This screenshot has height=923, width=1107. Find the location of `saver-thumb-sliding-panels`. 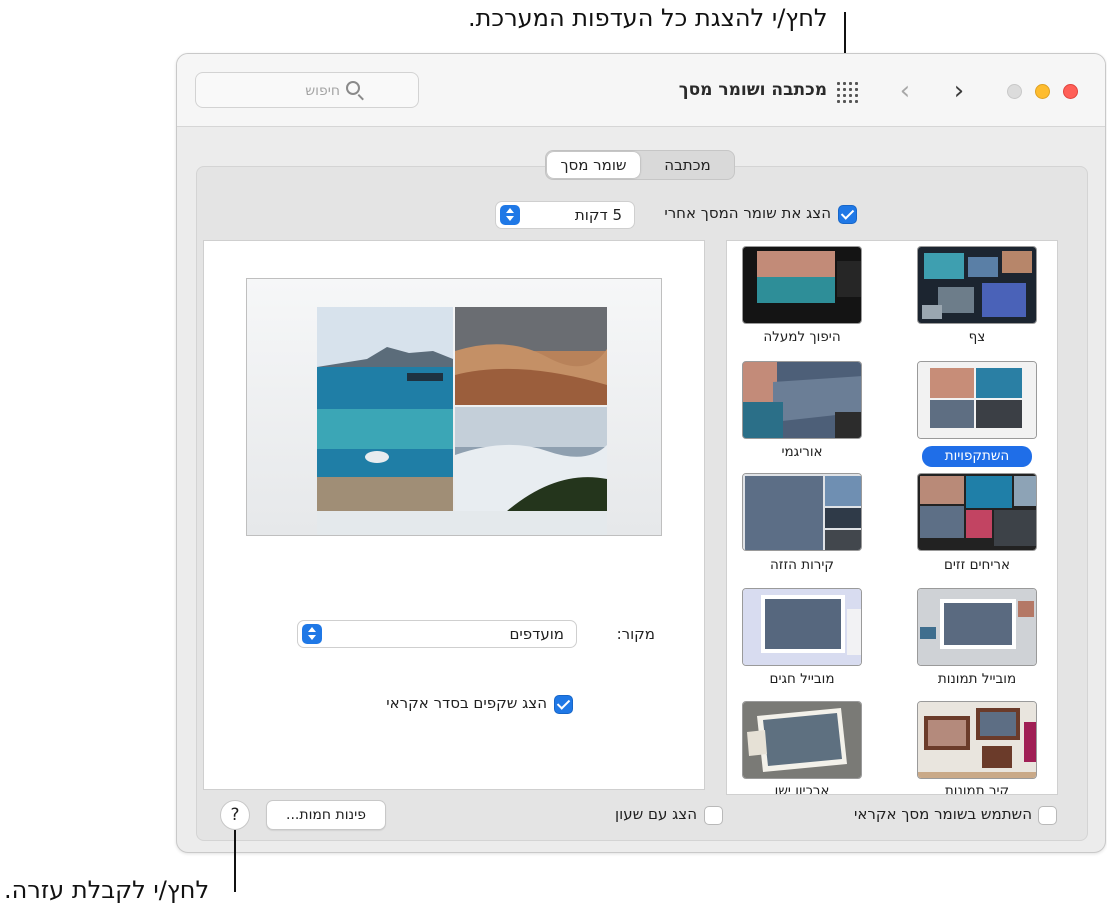

saver-thumb-sliding-panels is located at coordinates (802, 512).